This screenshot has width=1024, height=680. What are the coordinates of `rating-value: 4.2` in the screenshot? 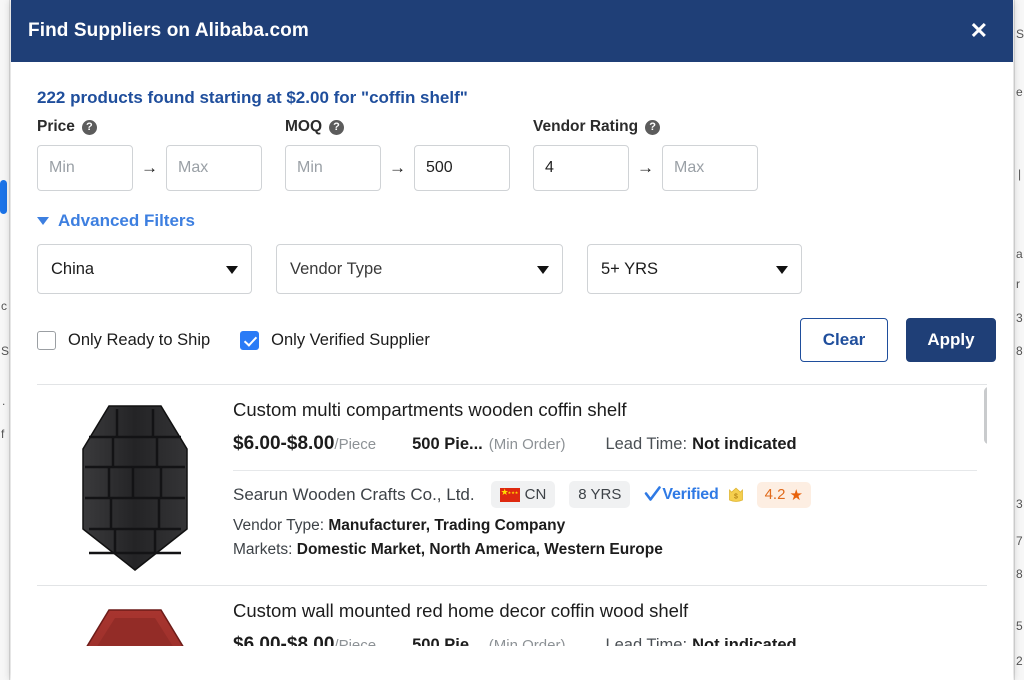 It's located at (775, 495).